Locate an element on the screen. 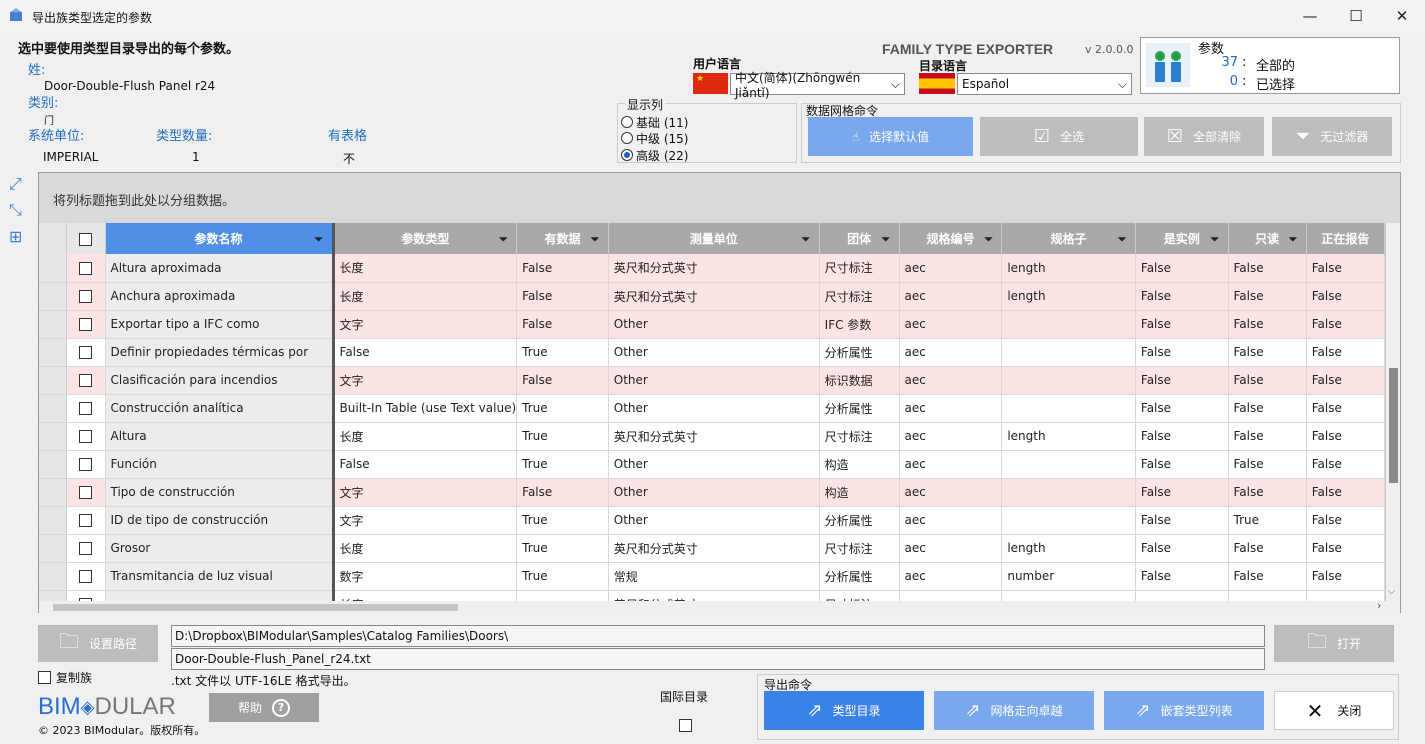 This screenshot has width=1425, height=744. set-path-button: 🗀 设置路径 is located at coordinates (98, 643).